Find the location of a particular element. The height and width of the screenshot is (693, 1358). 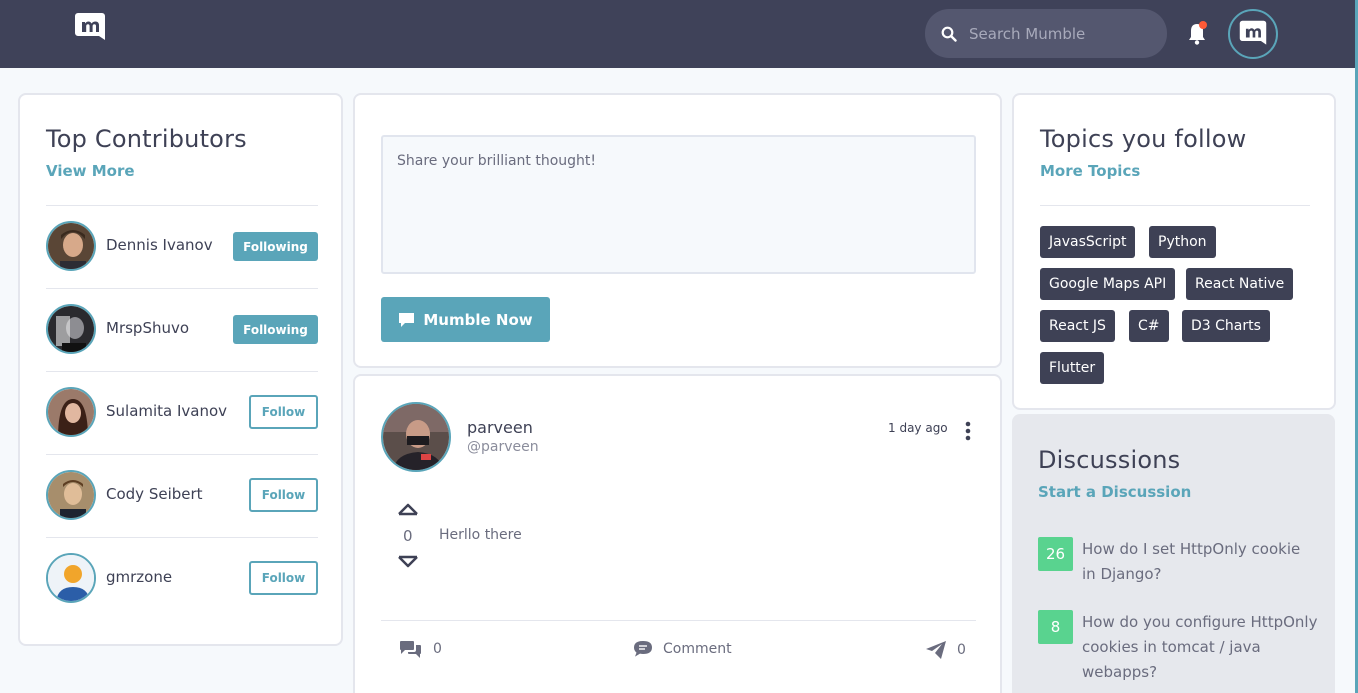

contributor-name: Cody Seibert is located at coordinates (154, 494).